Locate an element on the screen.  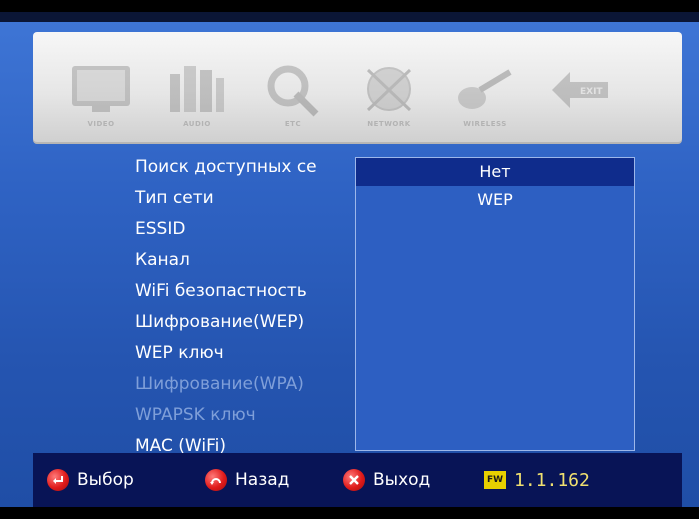
toolbar-item-video: VIDEO is located at coordinates (101, 100).